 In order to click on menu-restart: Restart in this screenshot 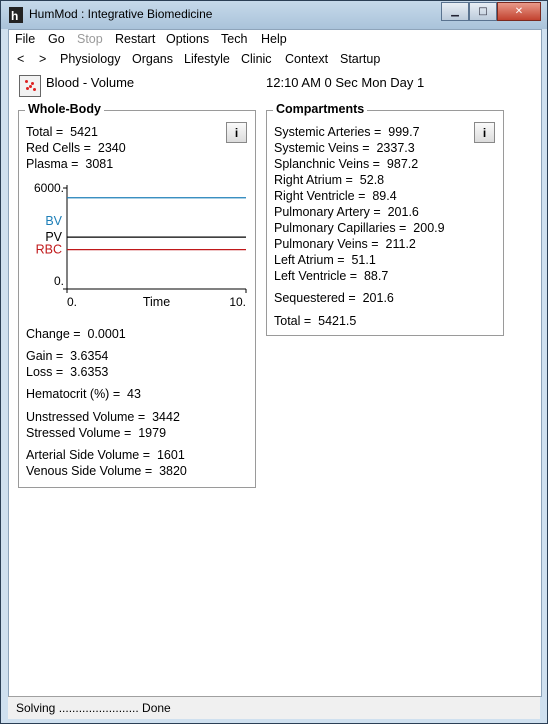, I will do `click(135, 39)`.